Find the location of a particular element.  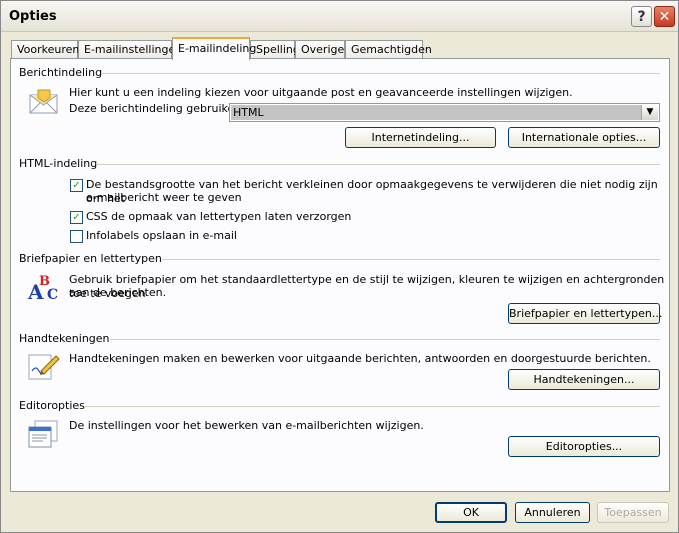

signature-pen-icon is located at coordinates (44, 367).